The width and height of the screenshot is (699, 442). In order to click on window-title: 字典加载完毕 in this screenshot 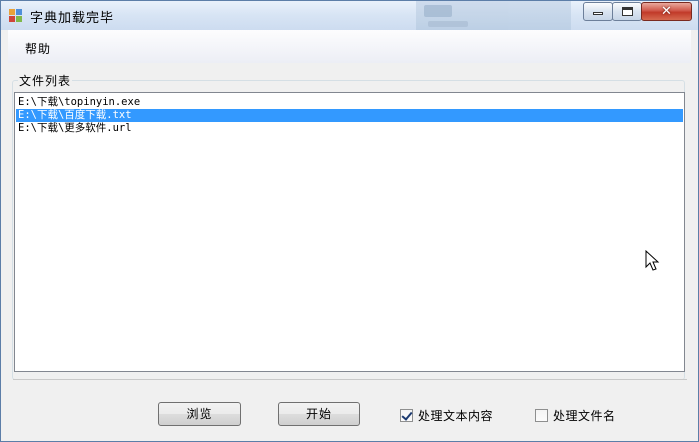, I will do `click(72, 18)`.